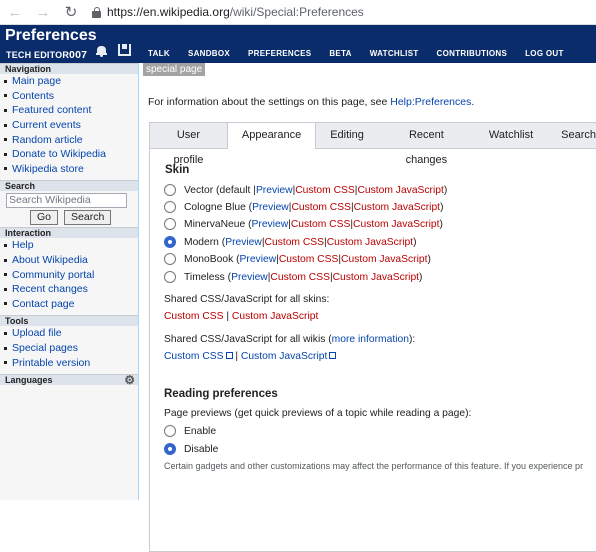  What do you see at coordinates (69, 110) in the screenshot?
I see `sidebar-item-featured-content: Featured content` at bounding box center [69, 110].